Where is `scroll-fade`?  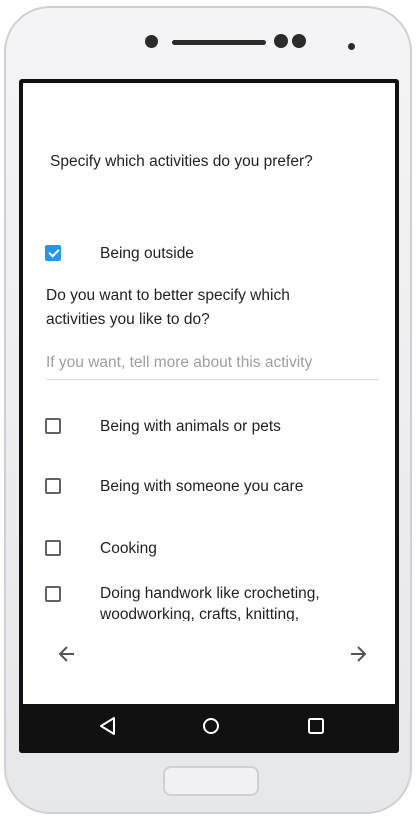
scroll-fade is located at coordinates (209, 662).